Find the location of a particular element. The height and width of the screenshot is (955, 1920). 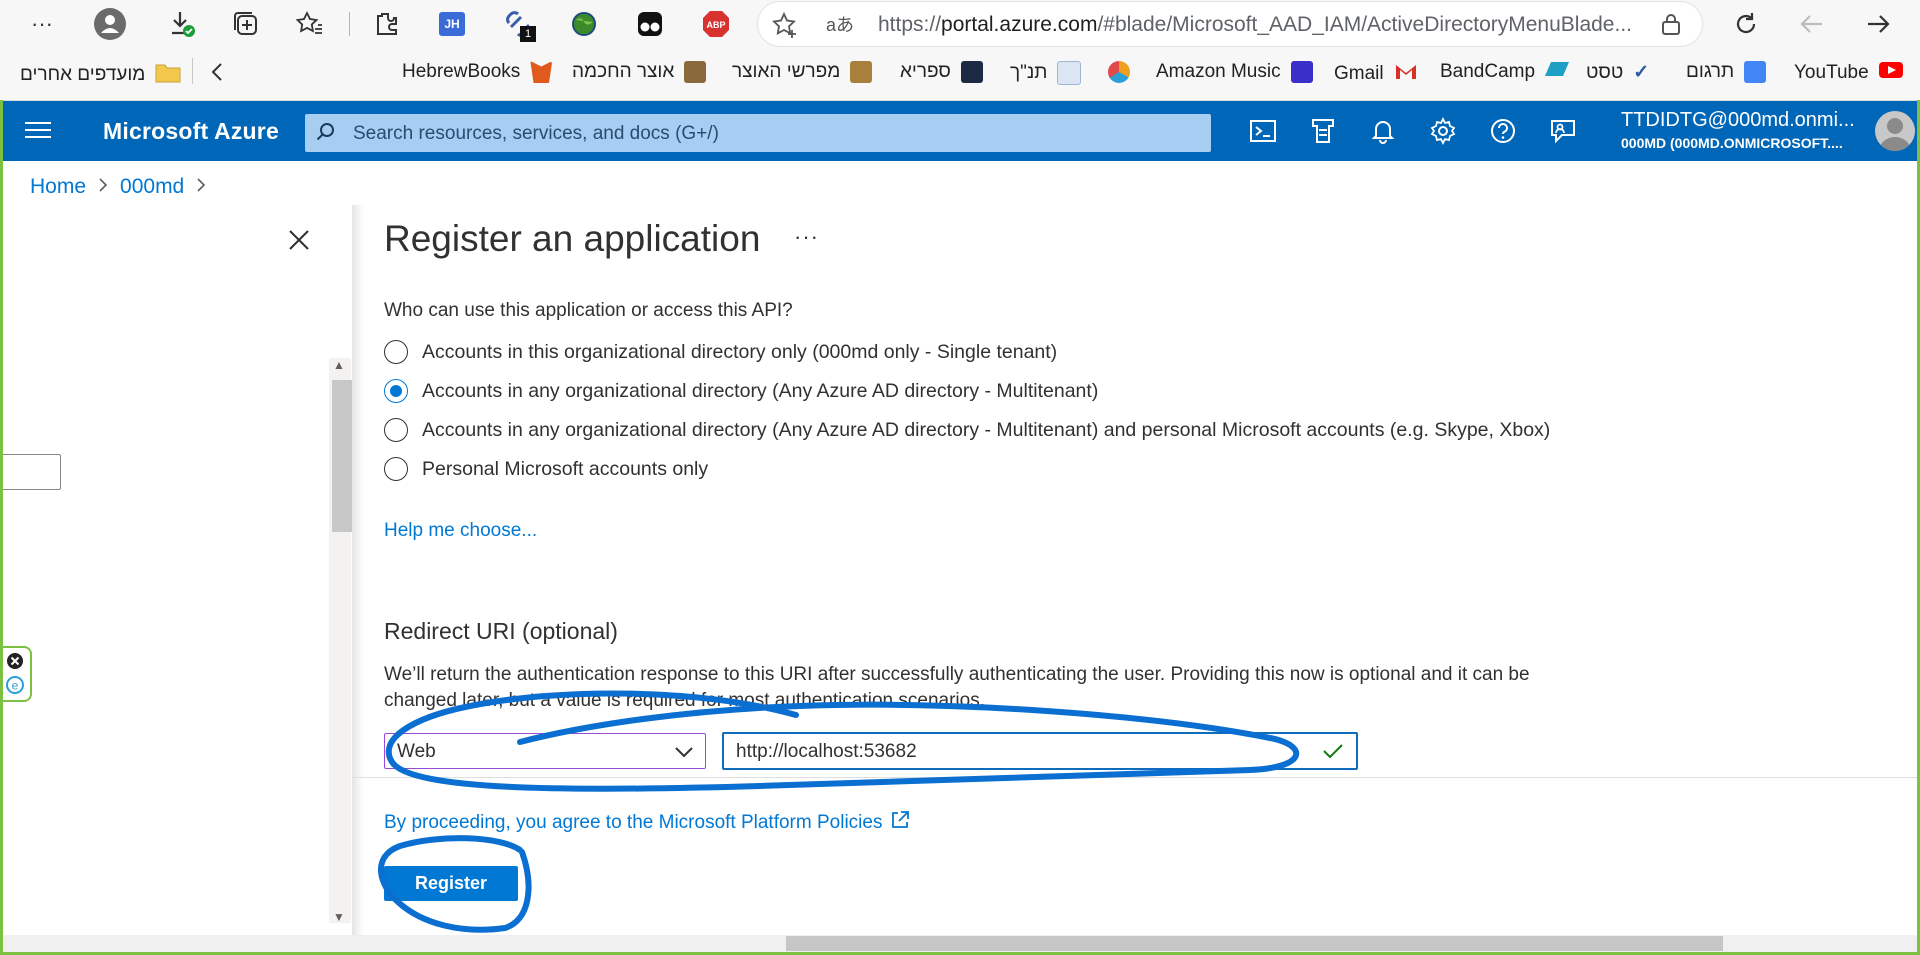

avatar is located at coordinates (1895, 131).